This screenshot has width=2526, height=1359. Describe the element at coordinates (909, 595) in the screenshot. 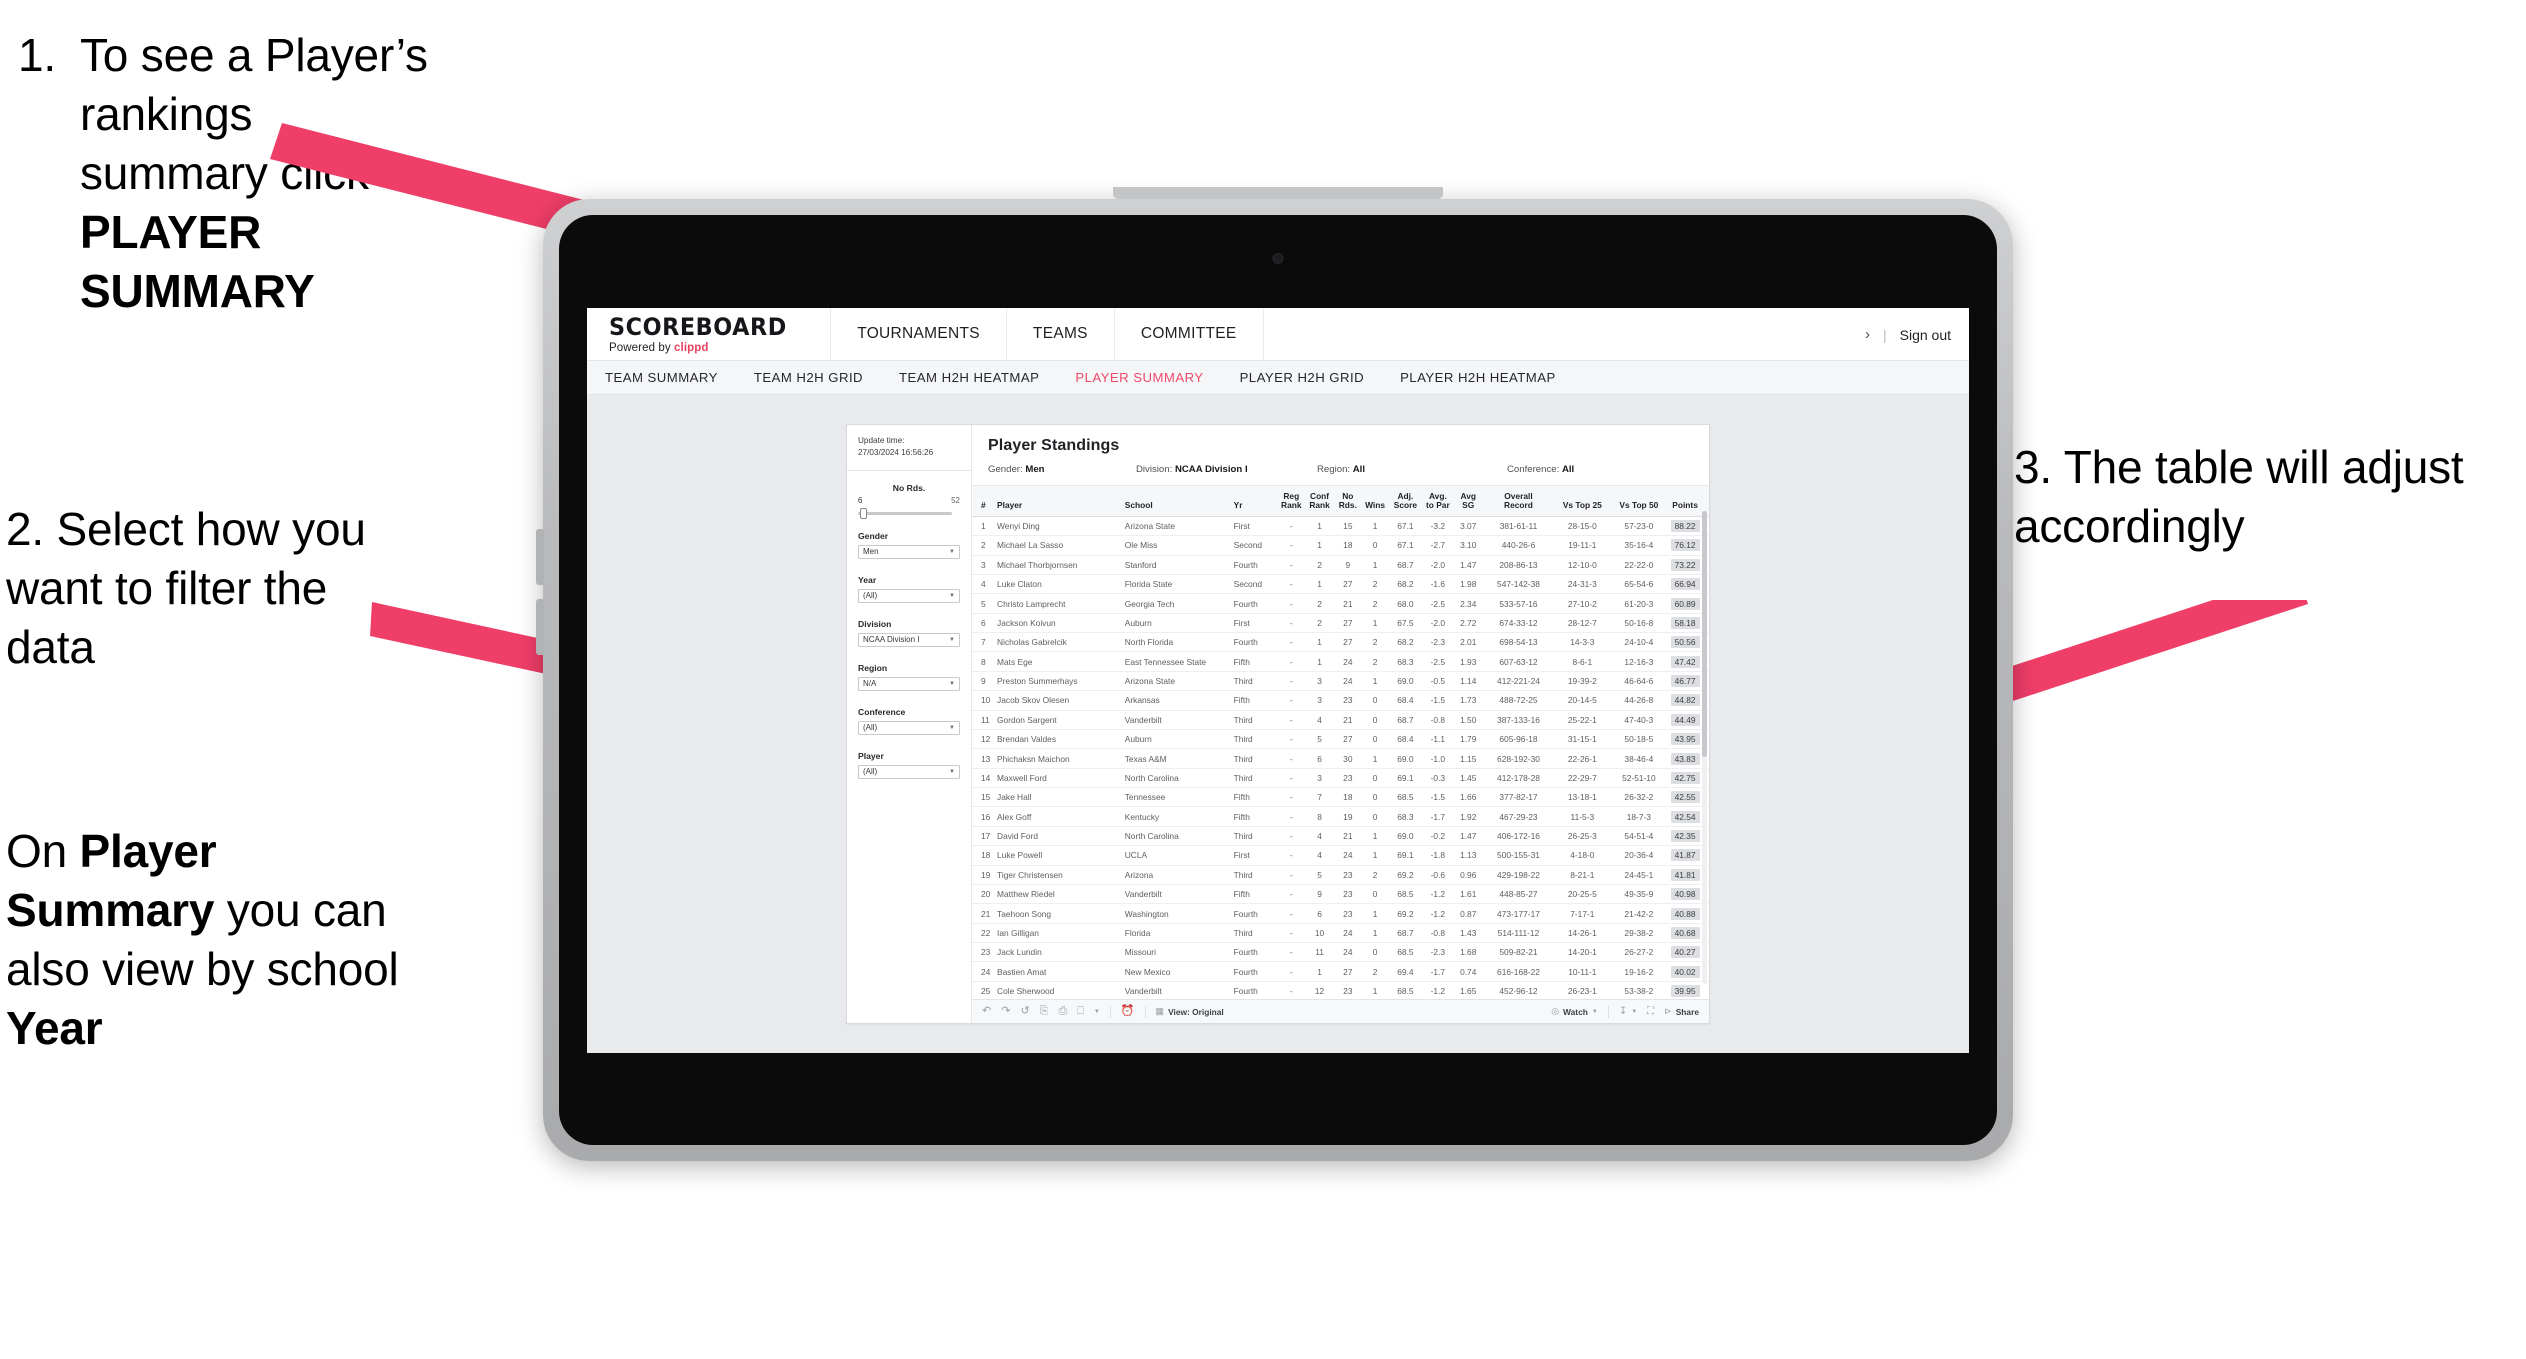

I see `filter-year-select: (All) ▼` at that location.